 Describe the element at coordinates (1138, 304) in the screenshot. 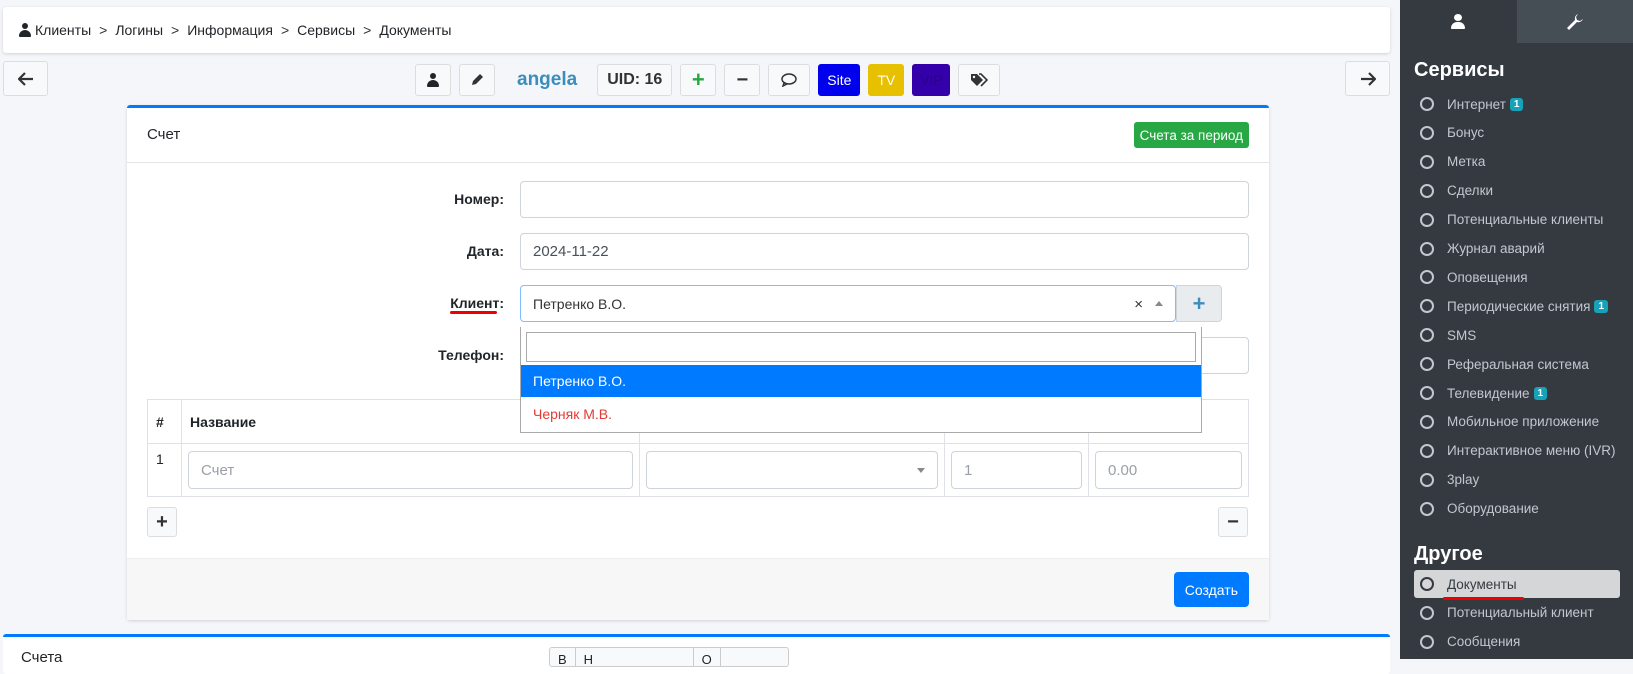

I see `clear-icon: ×` at that location.